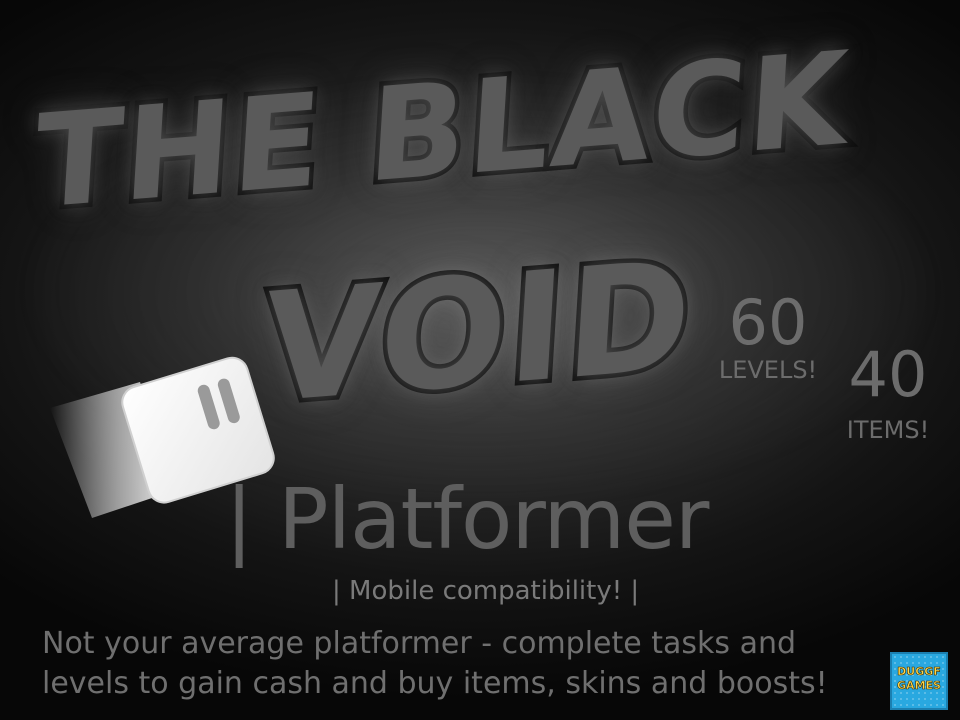 The image size is (960, 720). I want to click on levels-label: LEVELS!, so click(768, 370).